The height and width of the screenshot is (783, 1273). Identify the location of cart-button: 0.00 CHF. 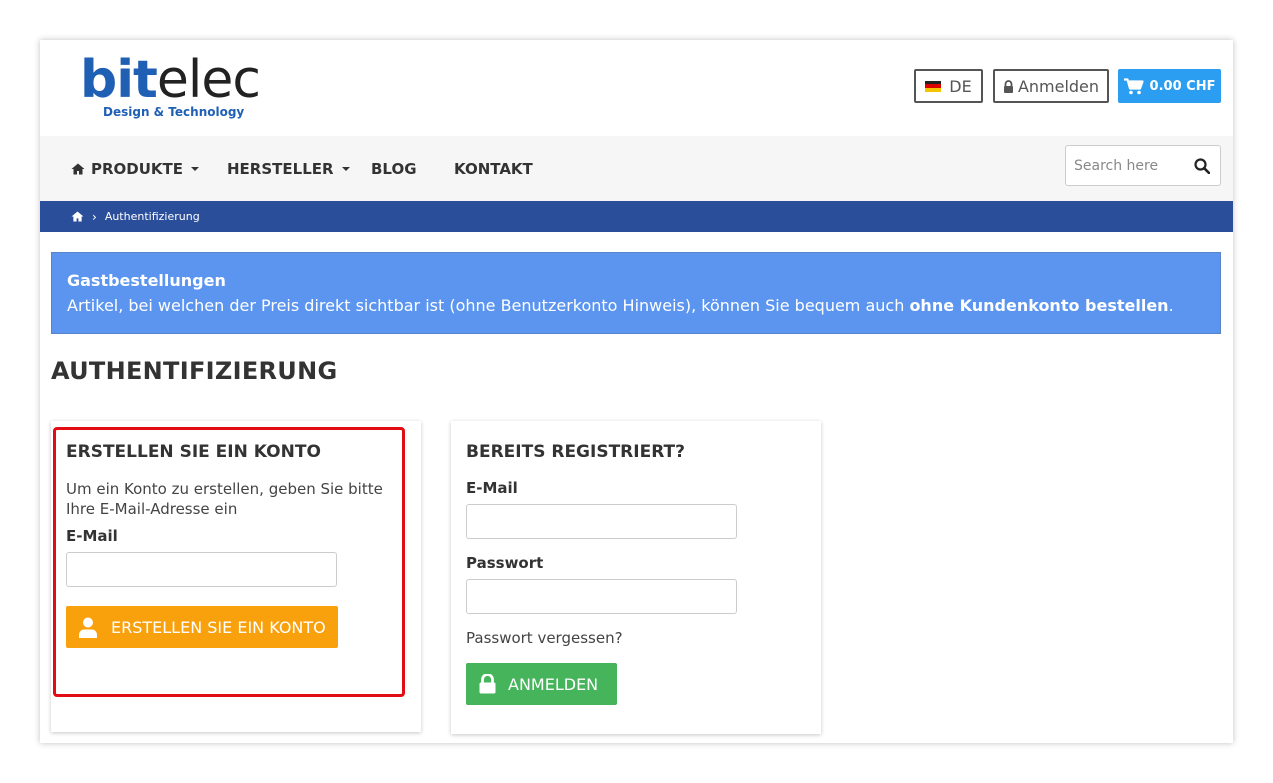
(1169, 86).